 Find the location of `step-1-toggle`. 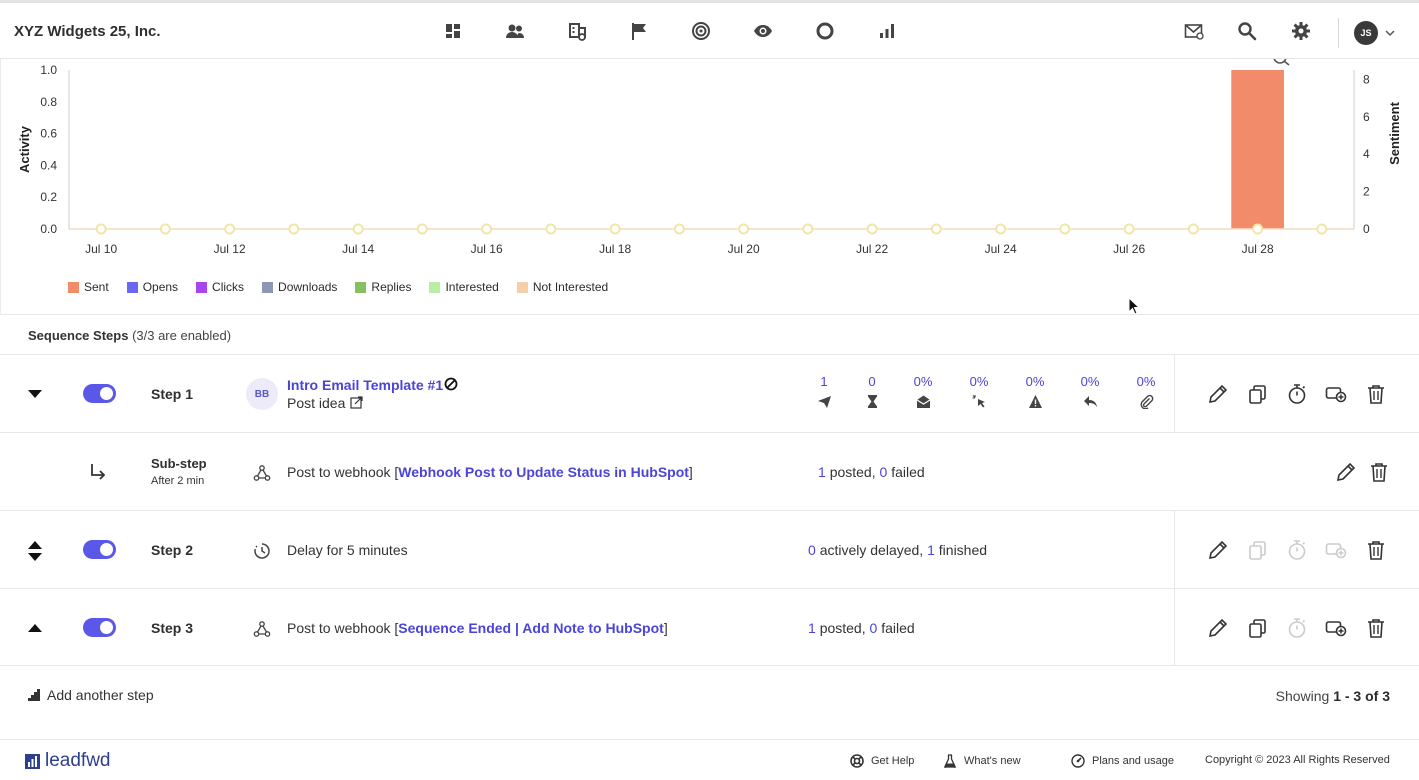

step-1-toggle is located at coordinates (99, 393).